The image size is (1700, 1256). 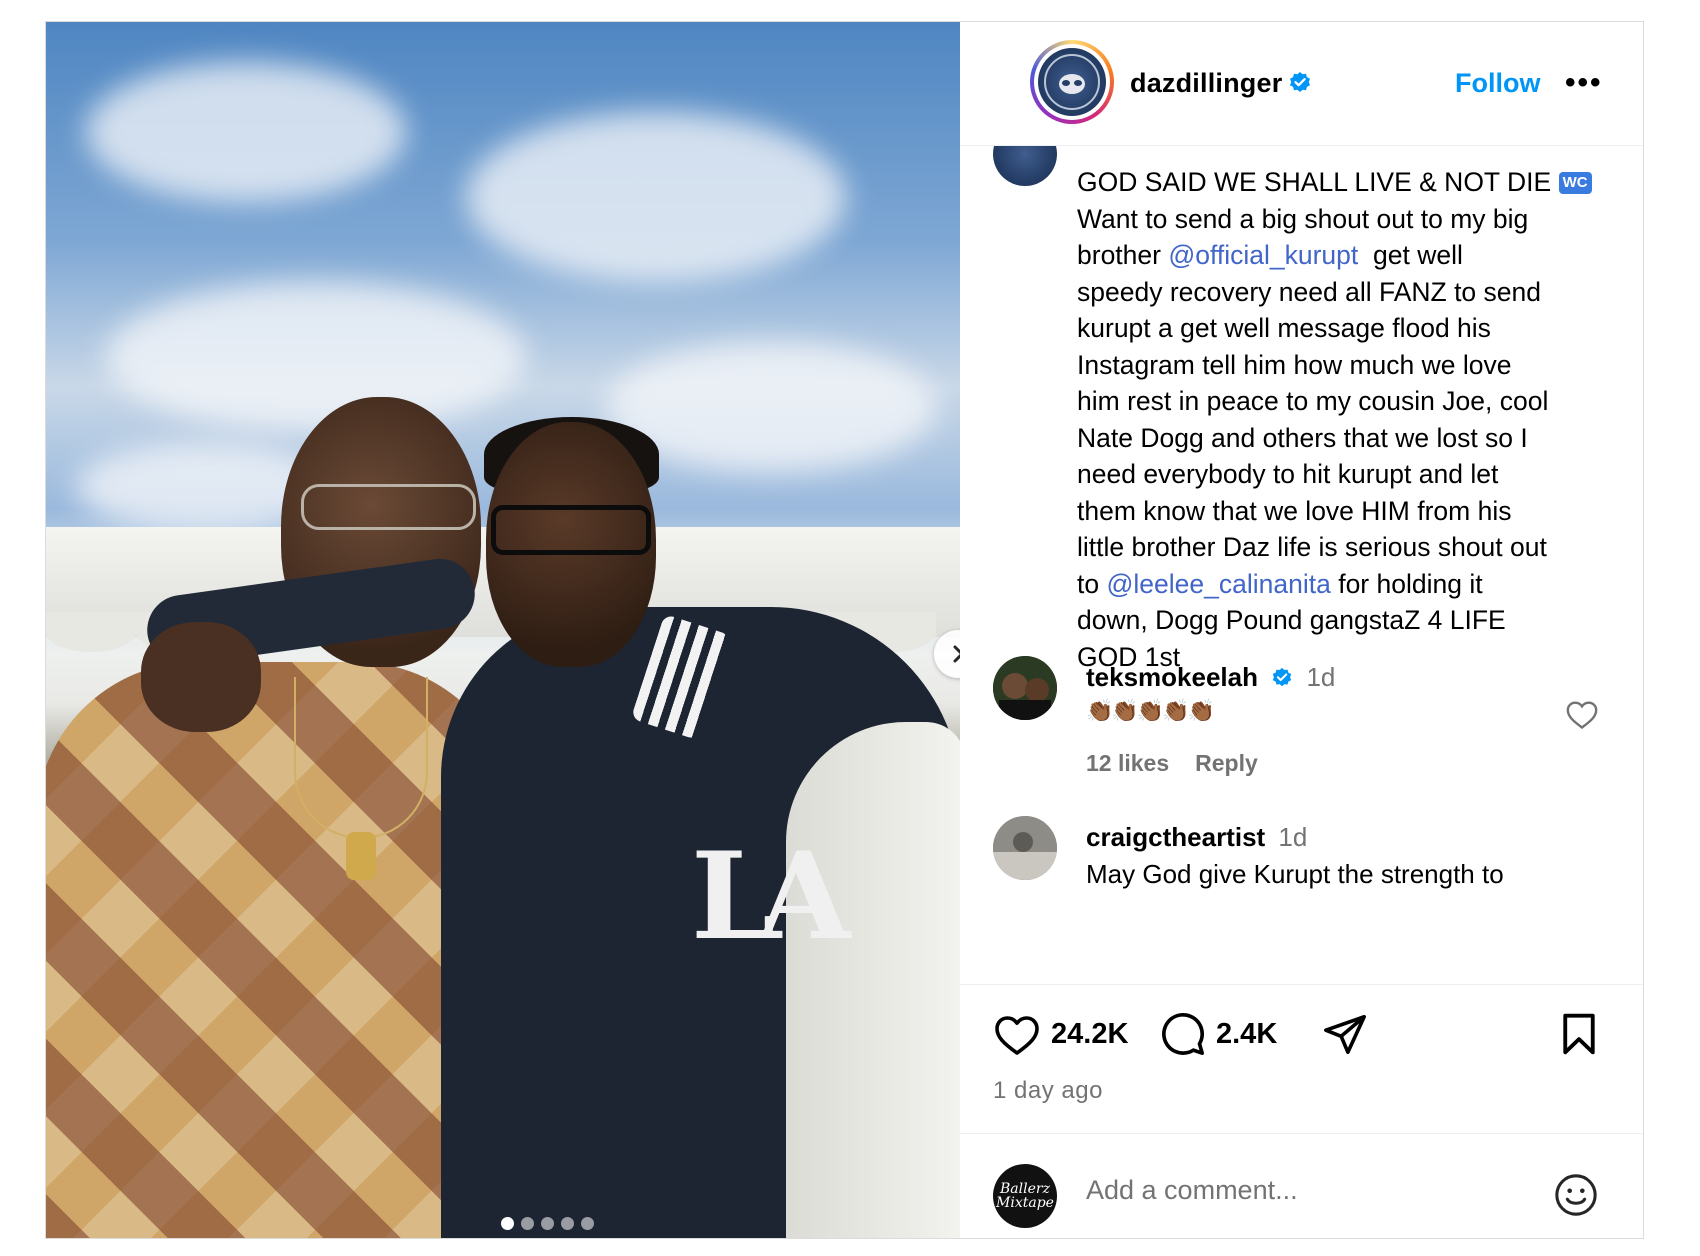 I want to click on next-image-button, so click(x=947, y=654).